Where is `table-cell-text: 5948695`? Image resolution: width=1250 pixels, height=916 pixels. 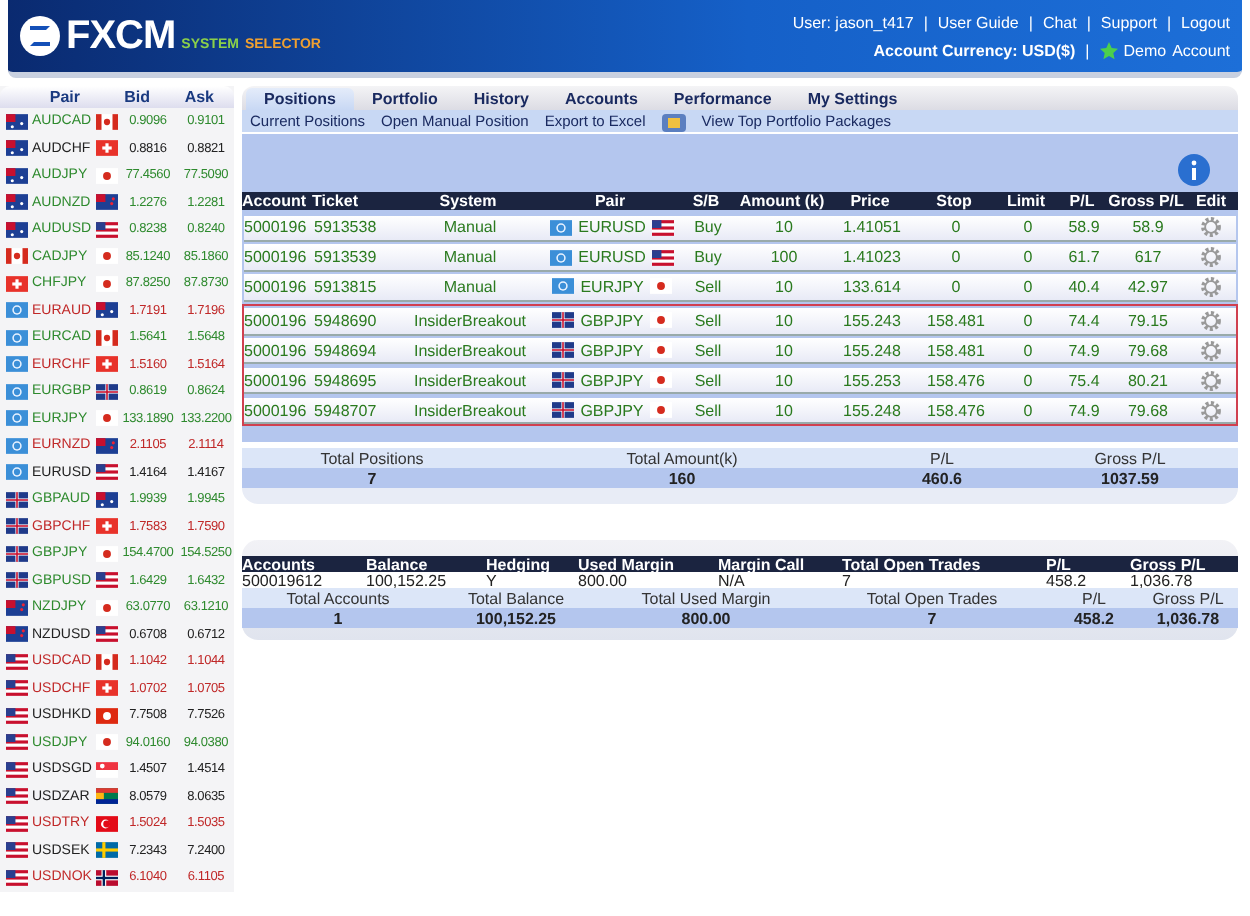
table-cell-text: 5948695 is located at coordinates (346, 380).